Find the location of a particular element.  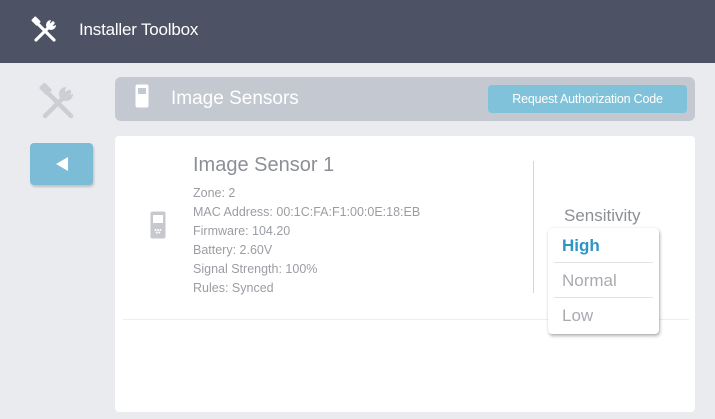

request-auth-code-button: Request Authorization Code is located at coordinates (587, 99).